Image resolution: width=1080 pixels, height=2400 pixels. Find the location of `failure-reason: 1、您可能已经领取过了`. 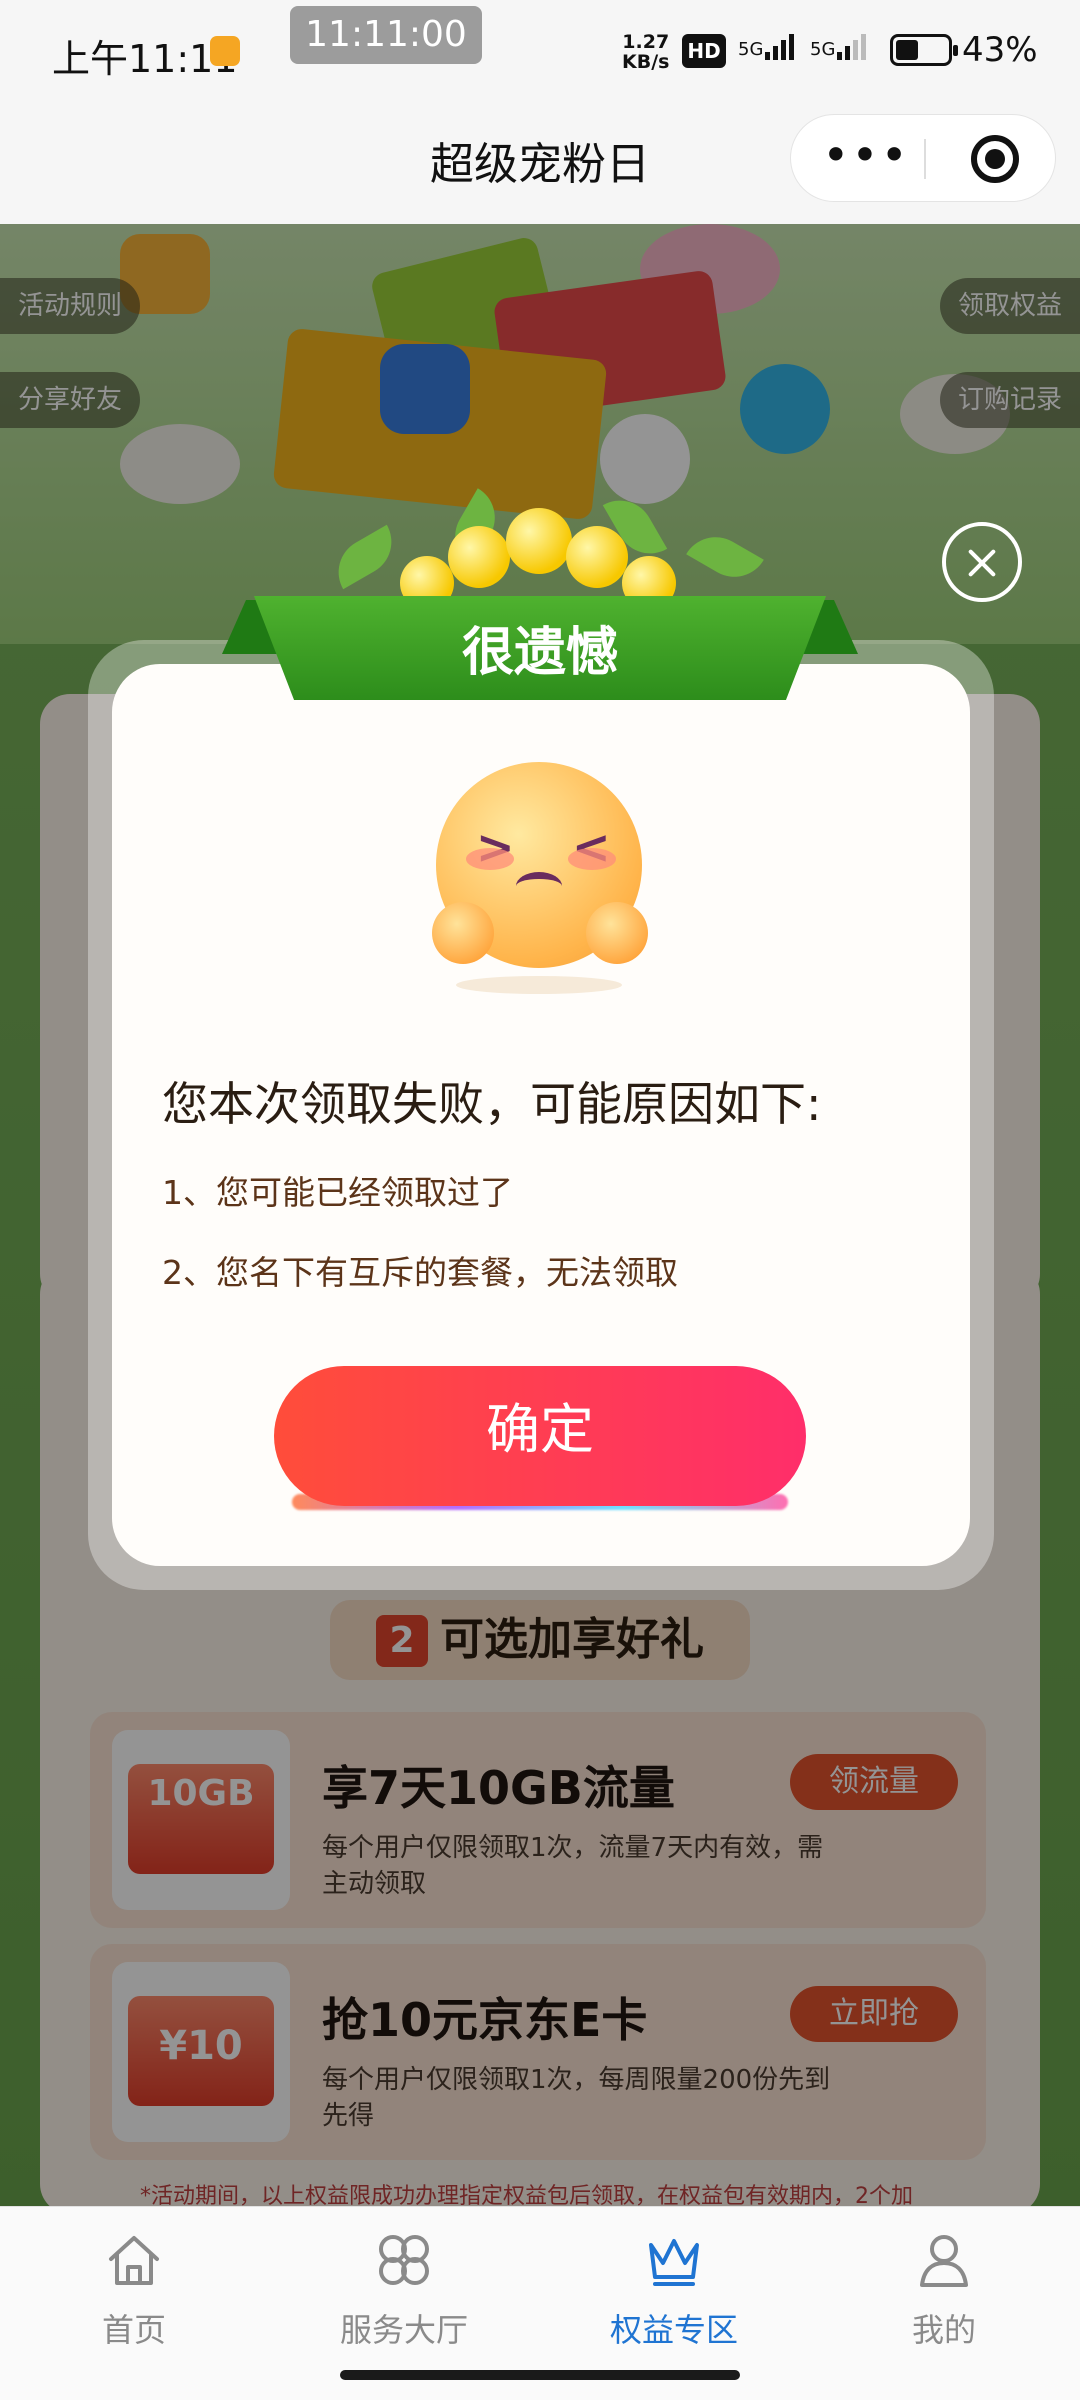

failure-reason: 1、您可能已经领取过了 is located at coordinates (337, 1192).